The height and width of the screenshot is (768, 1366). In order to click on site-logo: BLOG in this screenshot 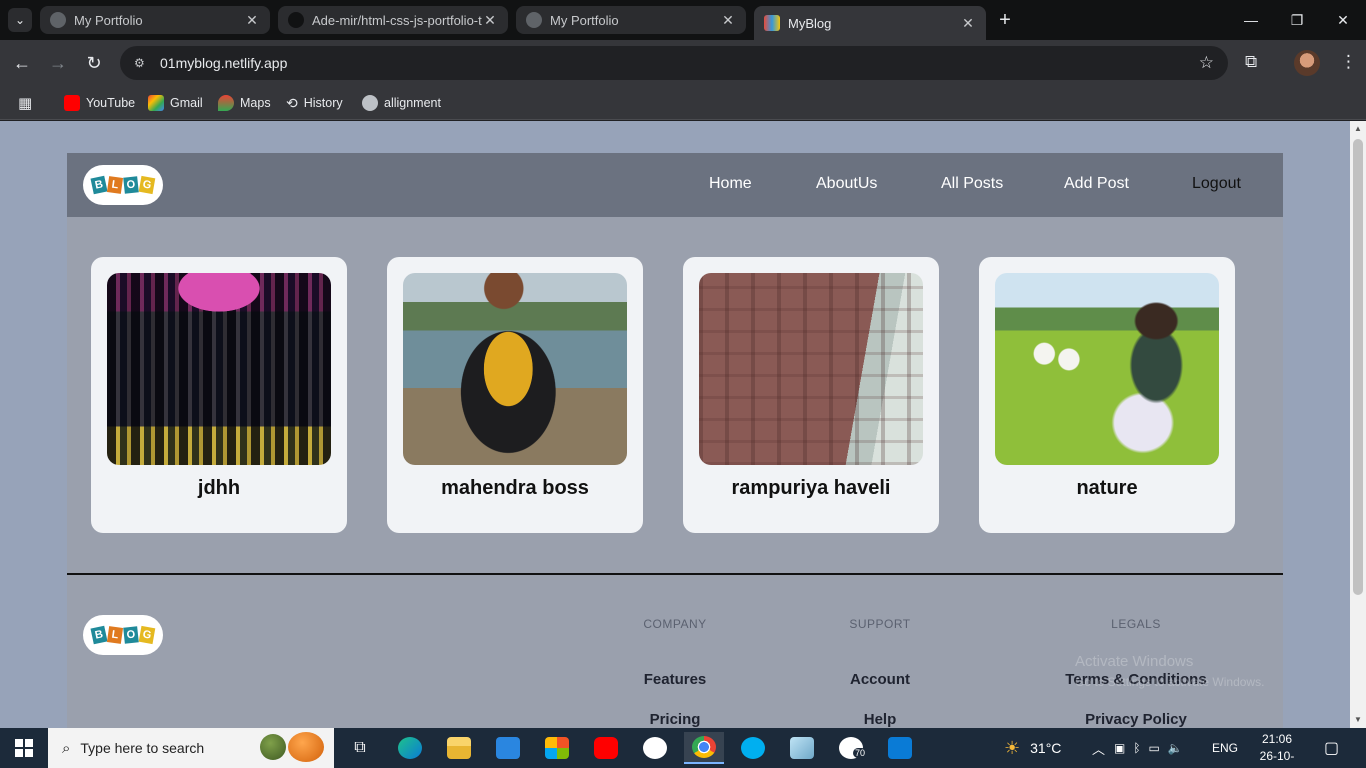, I will do `click(123, 185)`.